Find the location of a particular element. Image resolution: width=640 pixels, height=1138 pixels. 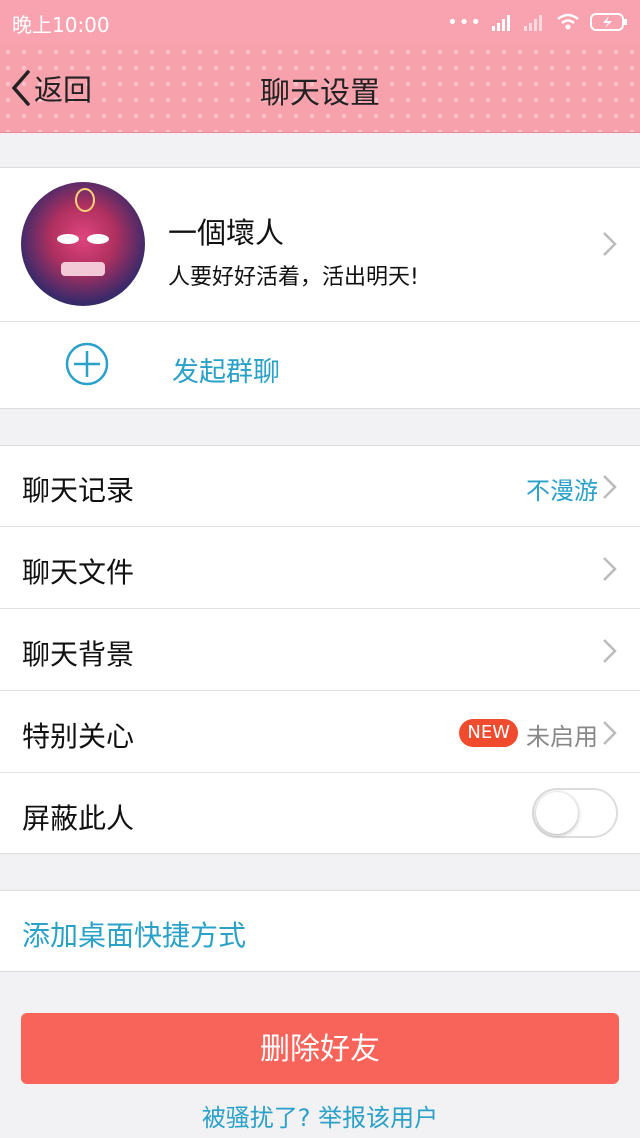

contact-signature: 人要好好活着，活出明天! is located at coordinates (293, 277).